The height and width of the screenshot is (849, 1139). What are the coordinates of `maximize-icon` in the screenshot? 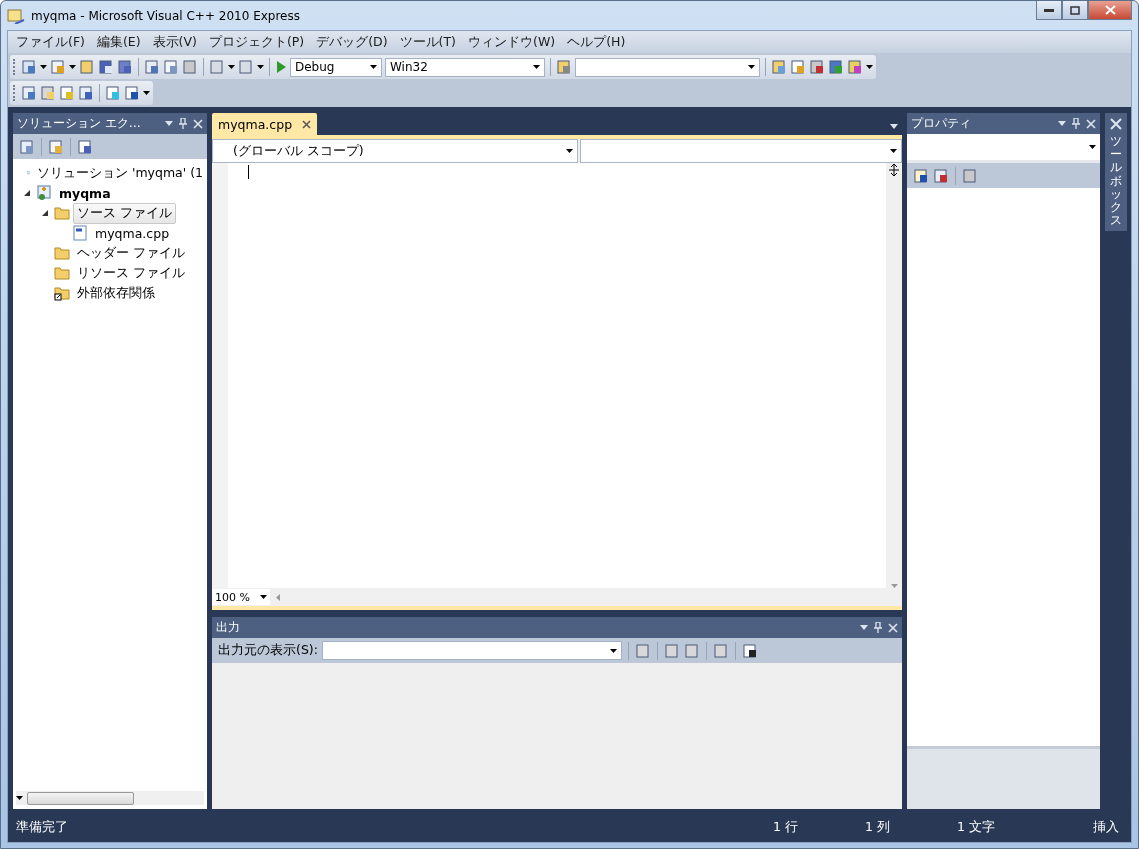 It's located at (1075, 10).